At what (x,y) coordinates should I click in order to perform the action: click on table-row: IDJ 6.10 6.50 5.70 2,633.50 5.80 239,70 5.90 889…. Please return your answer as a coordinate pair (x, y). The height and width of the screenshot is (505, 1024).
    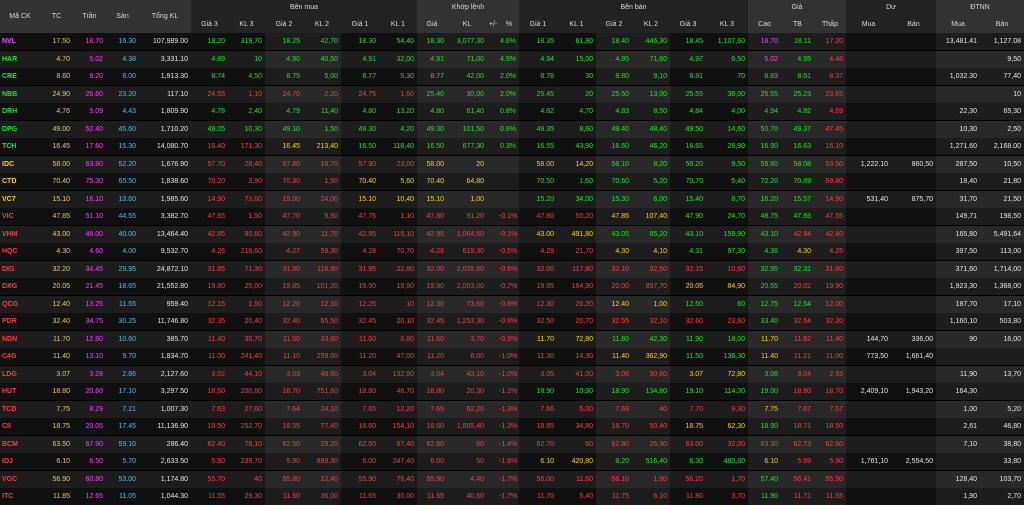
    Looking at the image, I should click on (512, 461).